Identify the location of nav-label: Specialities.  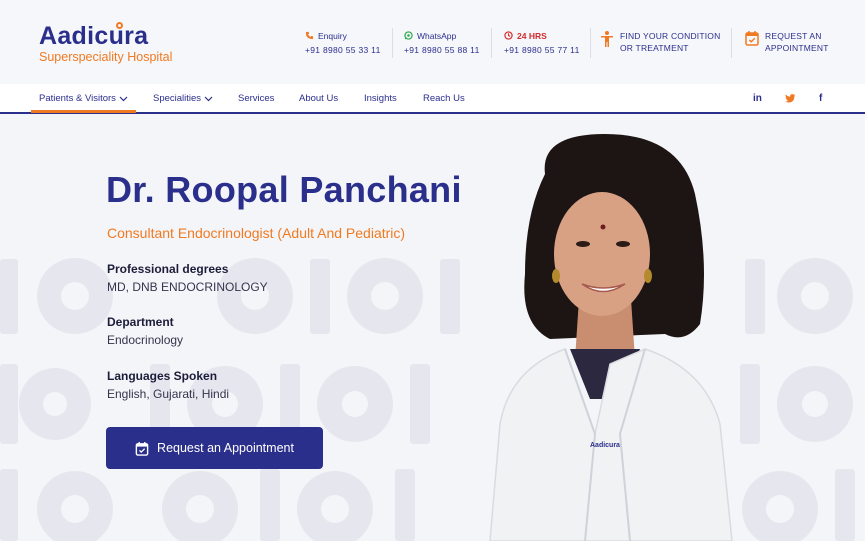
(177, 98).